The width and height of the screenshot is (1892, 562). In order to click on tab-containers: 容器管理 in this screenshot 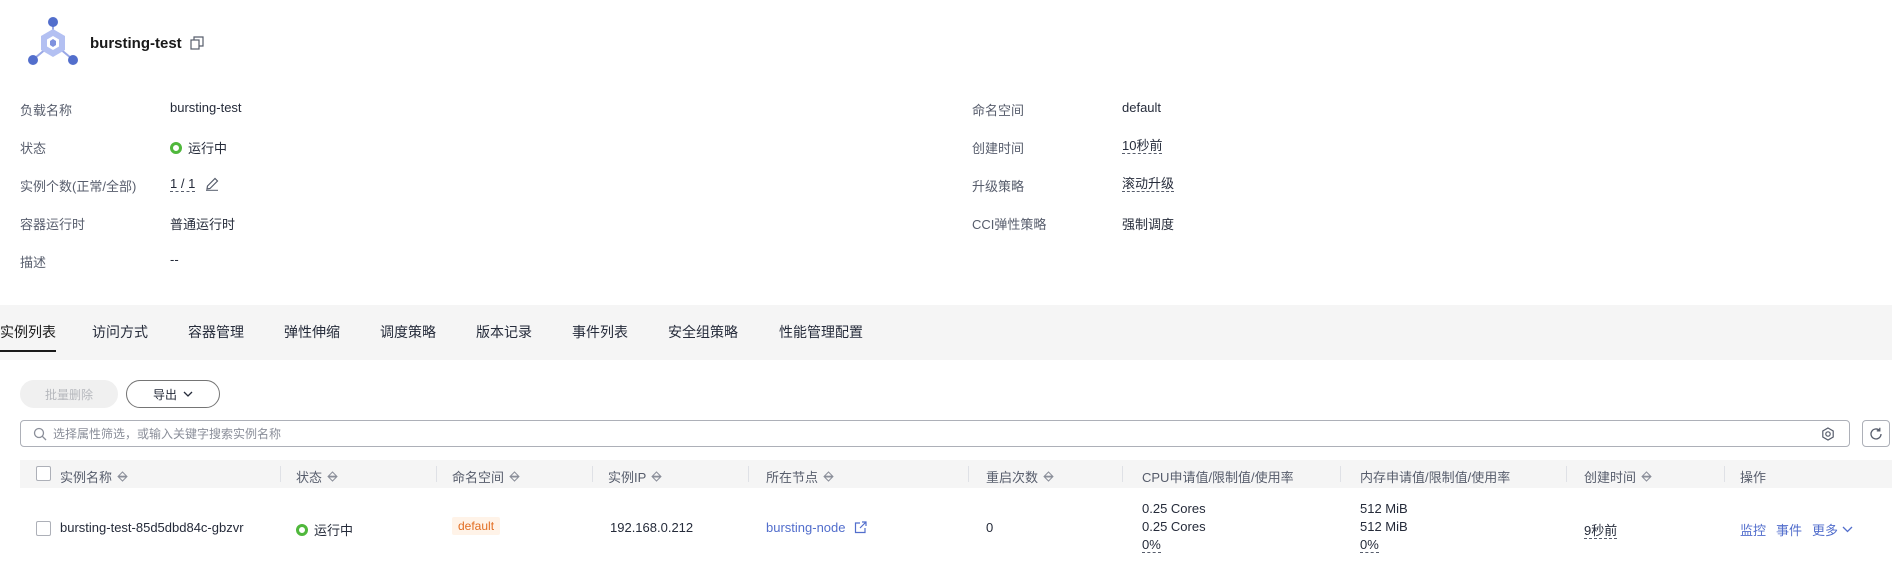, I will do `click(216, 332)`.